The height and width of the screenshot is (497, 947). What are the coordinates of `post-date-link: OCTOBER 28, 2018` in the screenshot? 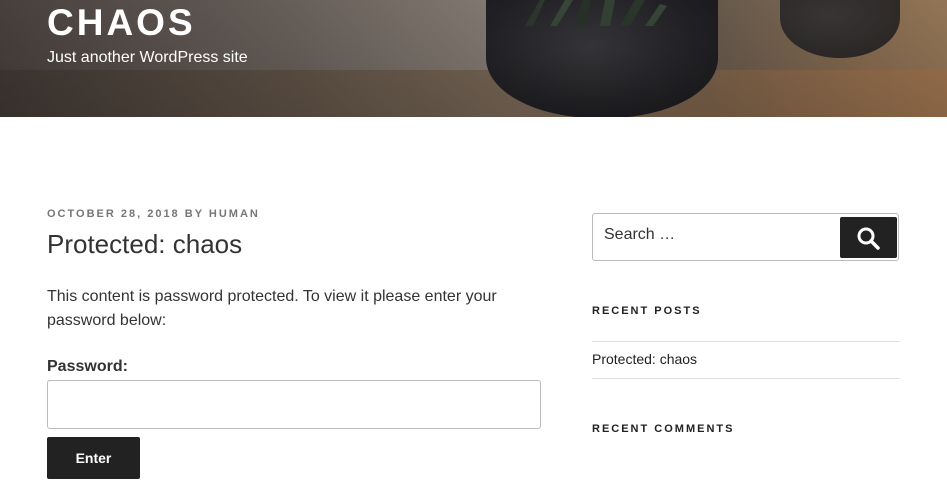 It's located at (113, 214).